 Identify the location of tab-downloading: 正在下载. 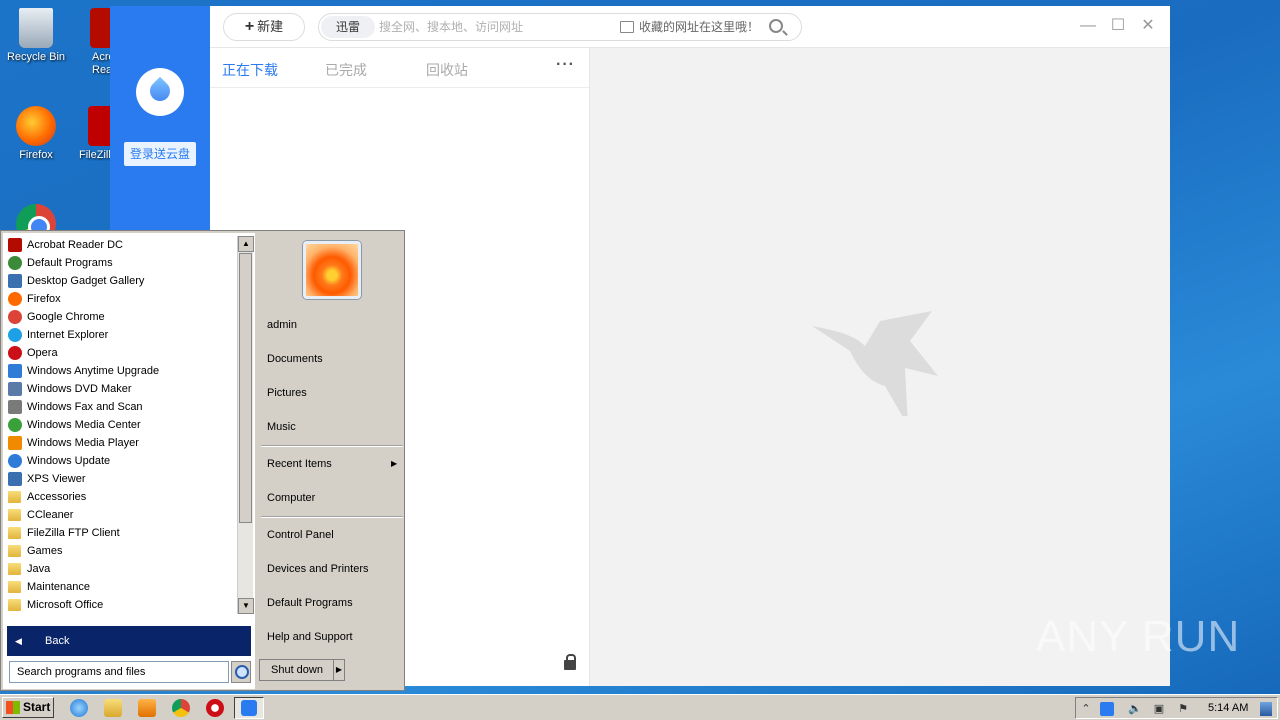
(250, 70).